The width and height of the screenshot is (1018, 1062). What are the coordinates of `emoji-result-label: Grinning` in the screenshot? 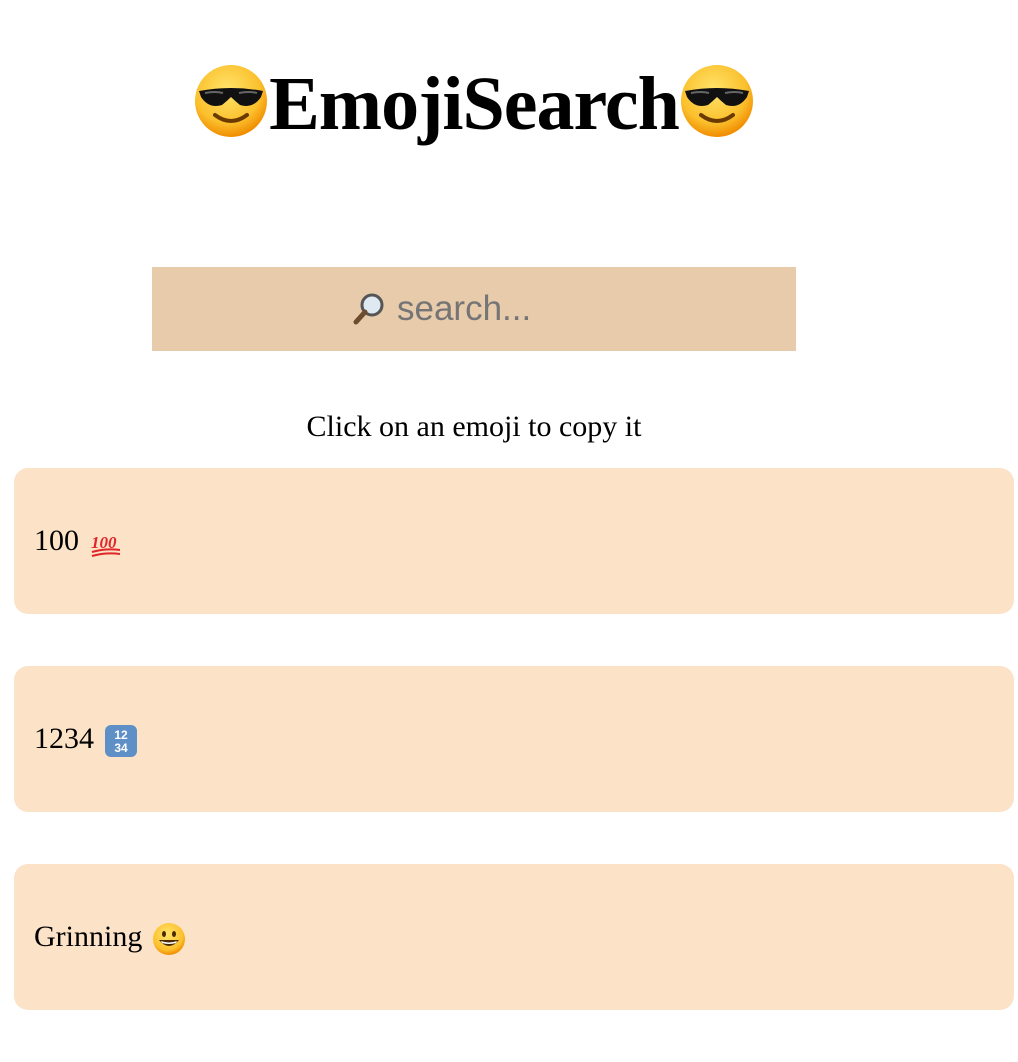 It's located at (88, 936).